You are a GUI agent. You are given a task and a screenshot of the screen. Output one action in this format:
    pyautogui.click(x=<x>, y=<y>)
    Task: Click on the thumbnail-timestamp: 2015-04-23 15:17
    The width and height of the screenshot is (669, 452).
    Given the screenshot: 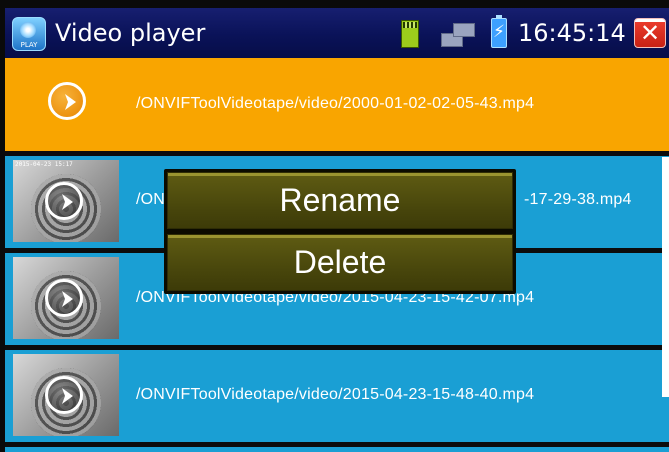 What is the action you would take?
    pyautogui.click(x=44, y=164)
    